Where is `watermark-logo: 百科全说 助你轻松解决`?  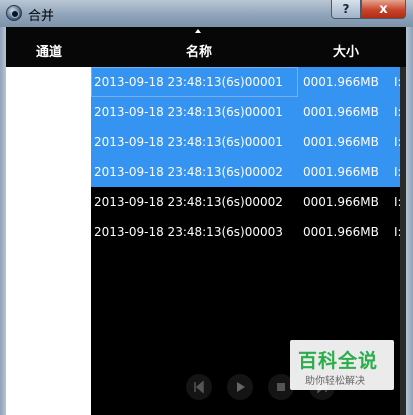 watermark-logo: 百科全说 助你轻松解决 is located at coordinates (342, 365).